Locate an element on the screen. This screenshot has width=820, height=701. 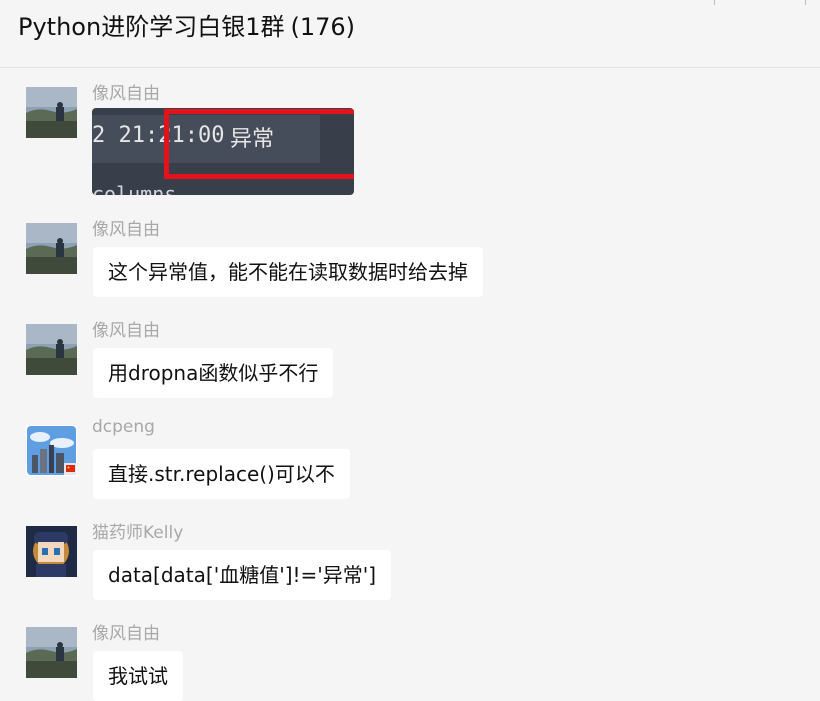
image-message: 2 21:21:00 异常 columns is located at coordinates (223, 151).